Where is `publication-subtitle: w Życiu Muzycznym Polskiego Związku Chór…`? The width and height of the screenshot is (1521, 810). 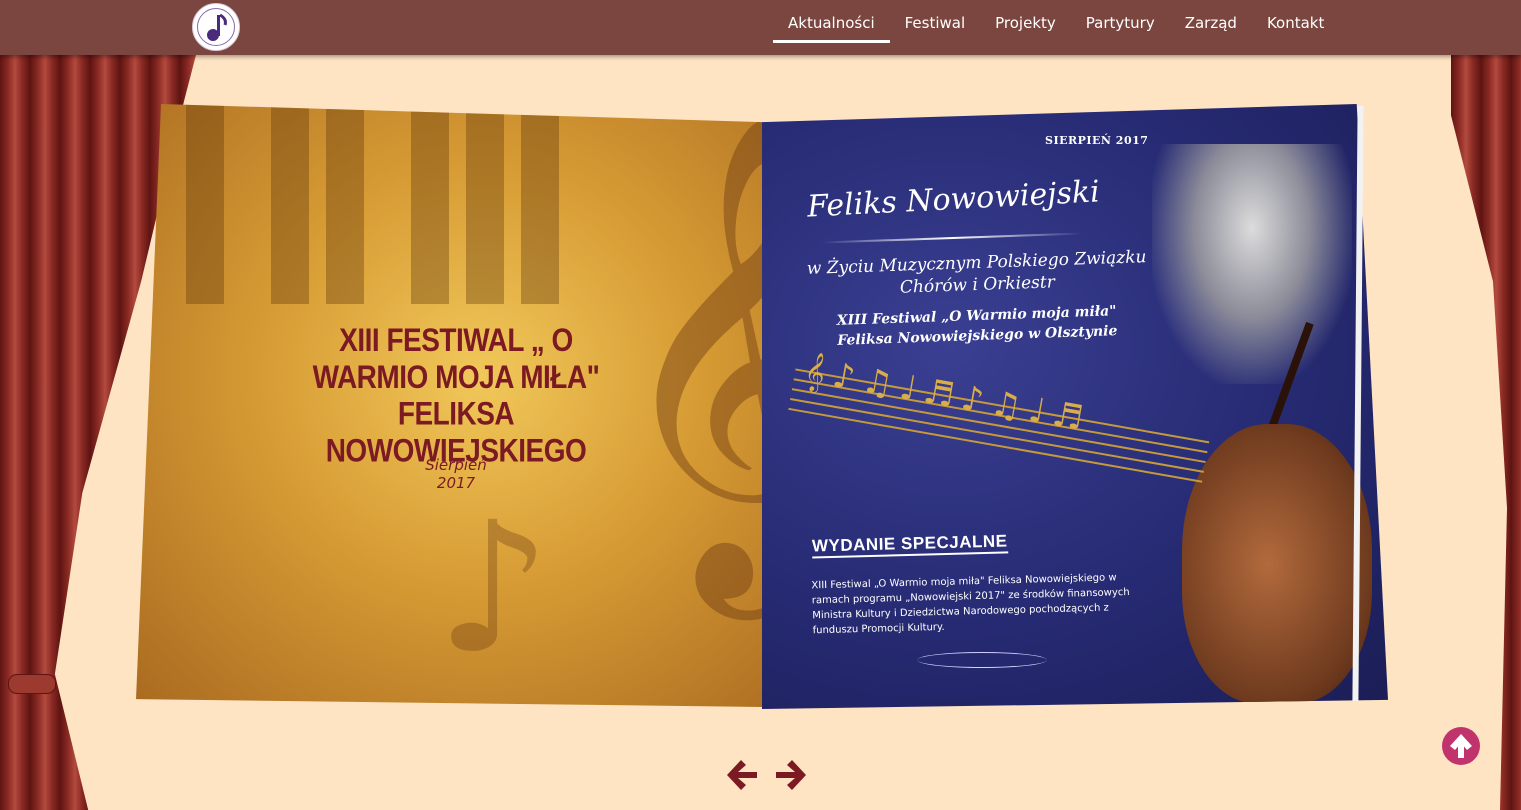
publication-subtitle: w Życiu Muzycznym Polskiego Związku Chór… is located at coordinates (976, 272).